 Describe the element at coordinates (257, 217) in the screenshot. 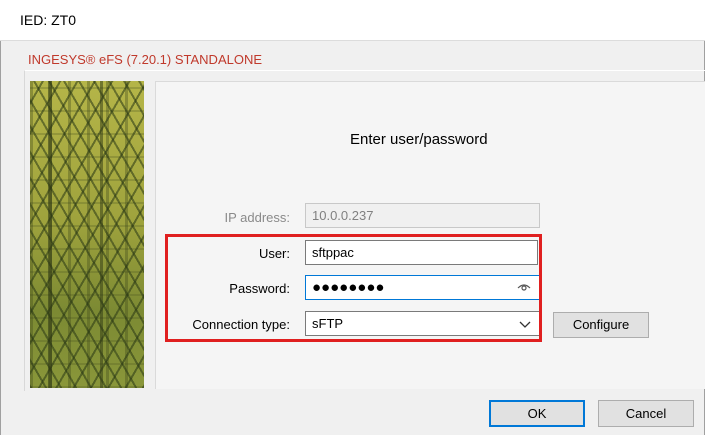

I see `ip-address-label: IP address:` at that location.